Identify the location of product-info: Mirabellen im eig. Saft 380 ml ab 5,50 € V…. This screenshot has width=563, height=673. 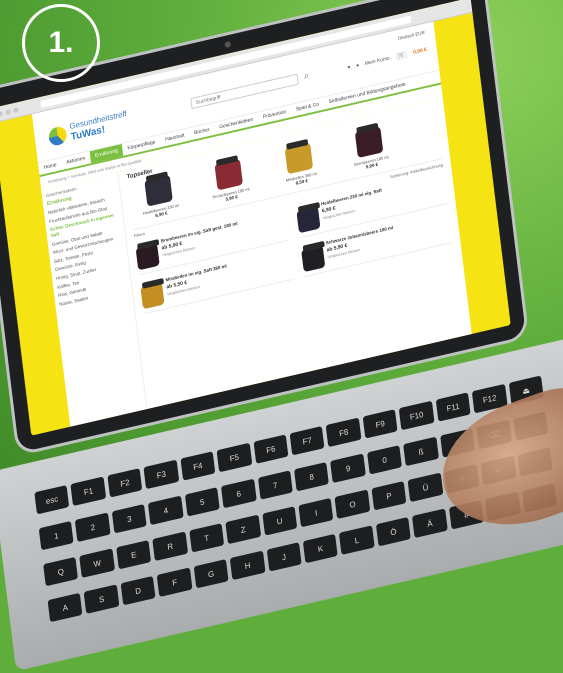
(197, 283).